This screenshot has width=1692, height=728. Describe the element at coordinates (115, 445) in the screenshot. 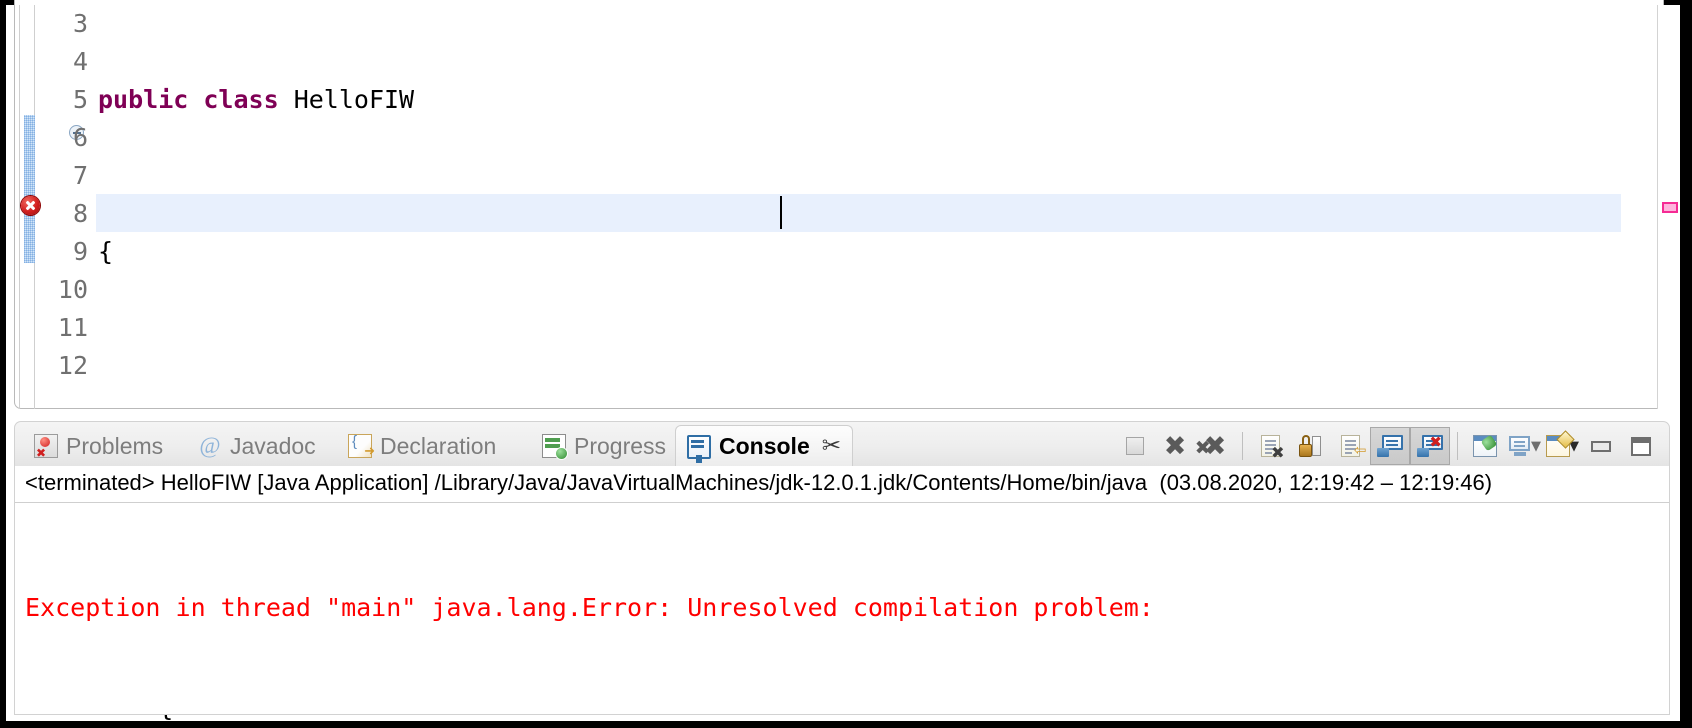

I see `tab-label: Problems` at that location.